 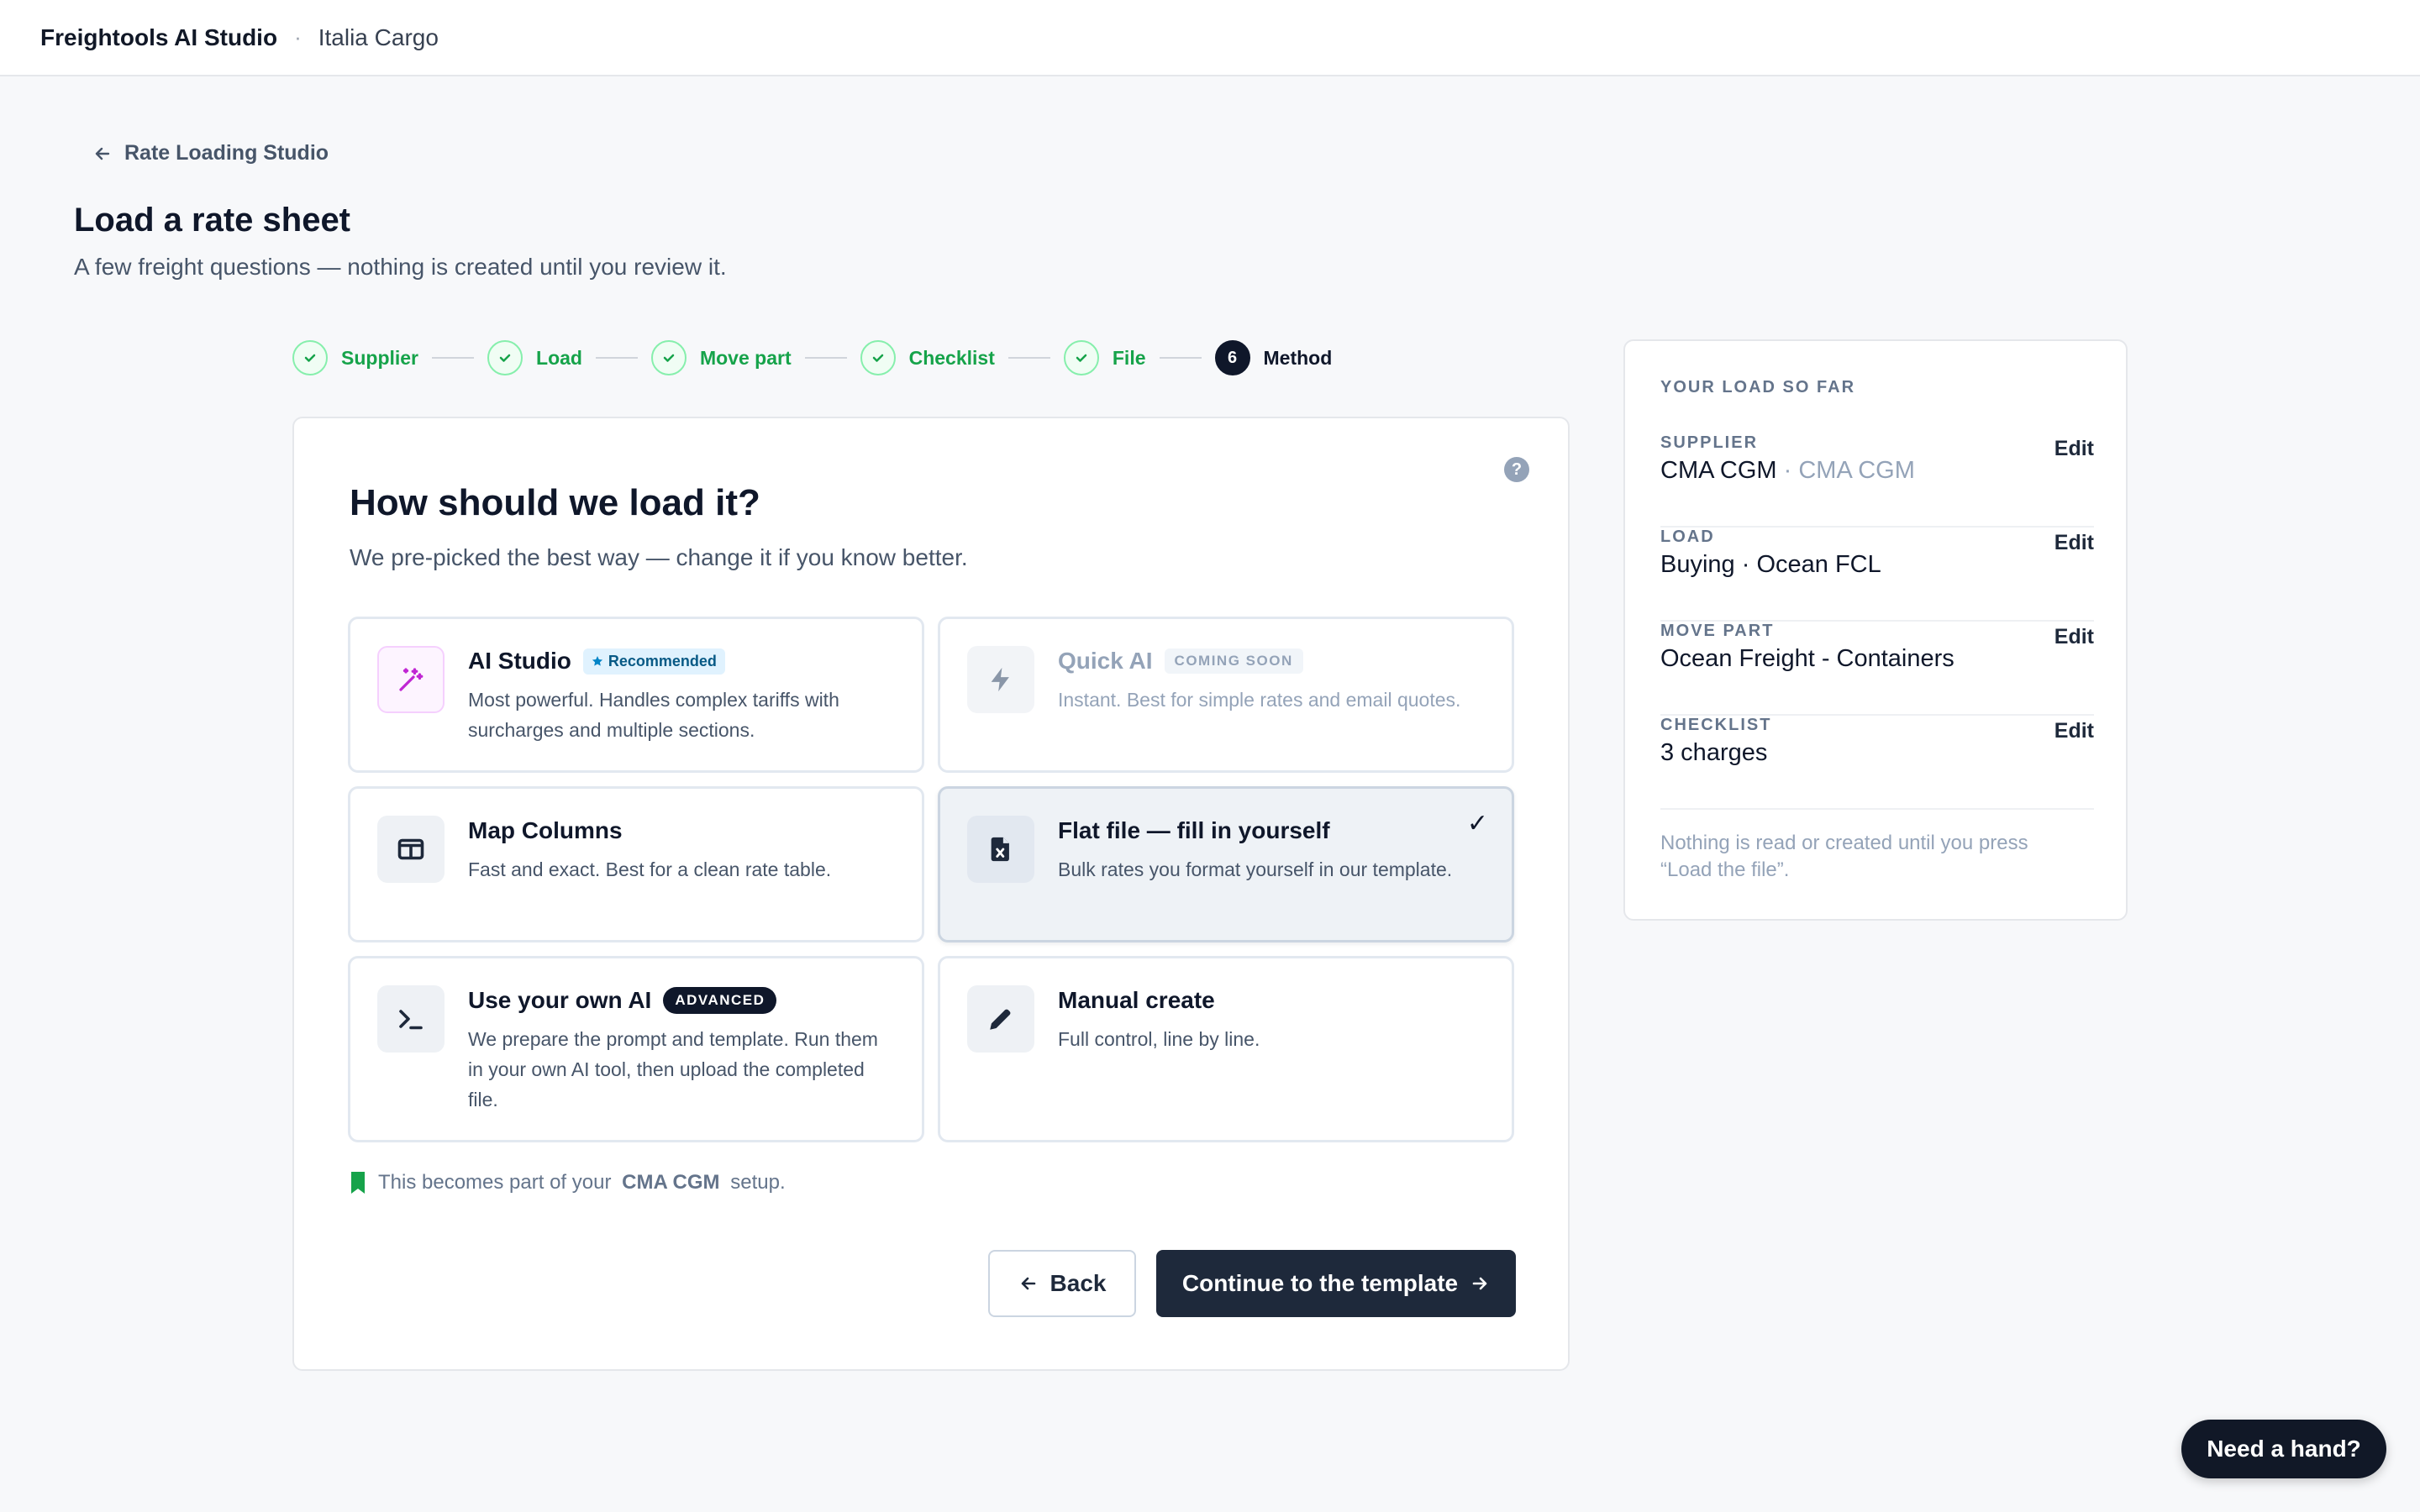 What do you see at coordinates (212, 220) in the screenshot?
I see `page-title: Load a rate sheet` at bounding box center [212, 220].